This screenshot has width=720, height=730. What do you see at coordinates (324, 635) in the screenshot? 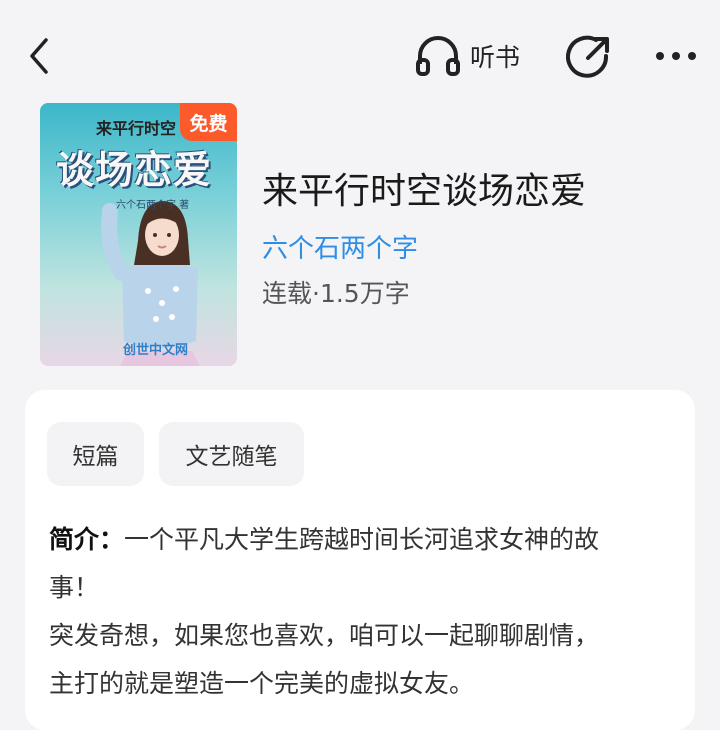
I see `intro-line: 突发奇想，如果您也喜欢，咱可以一起聊聊剧情，` at bounding box center [324, 635].